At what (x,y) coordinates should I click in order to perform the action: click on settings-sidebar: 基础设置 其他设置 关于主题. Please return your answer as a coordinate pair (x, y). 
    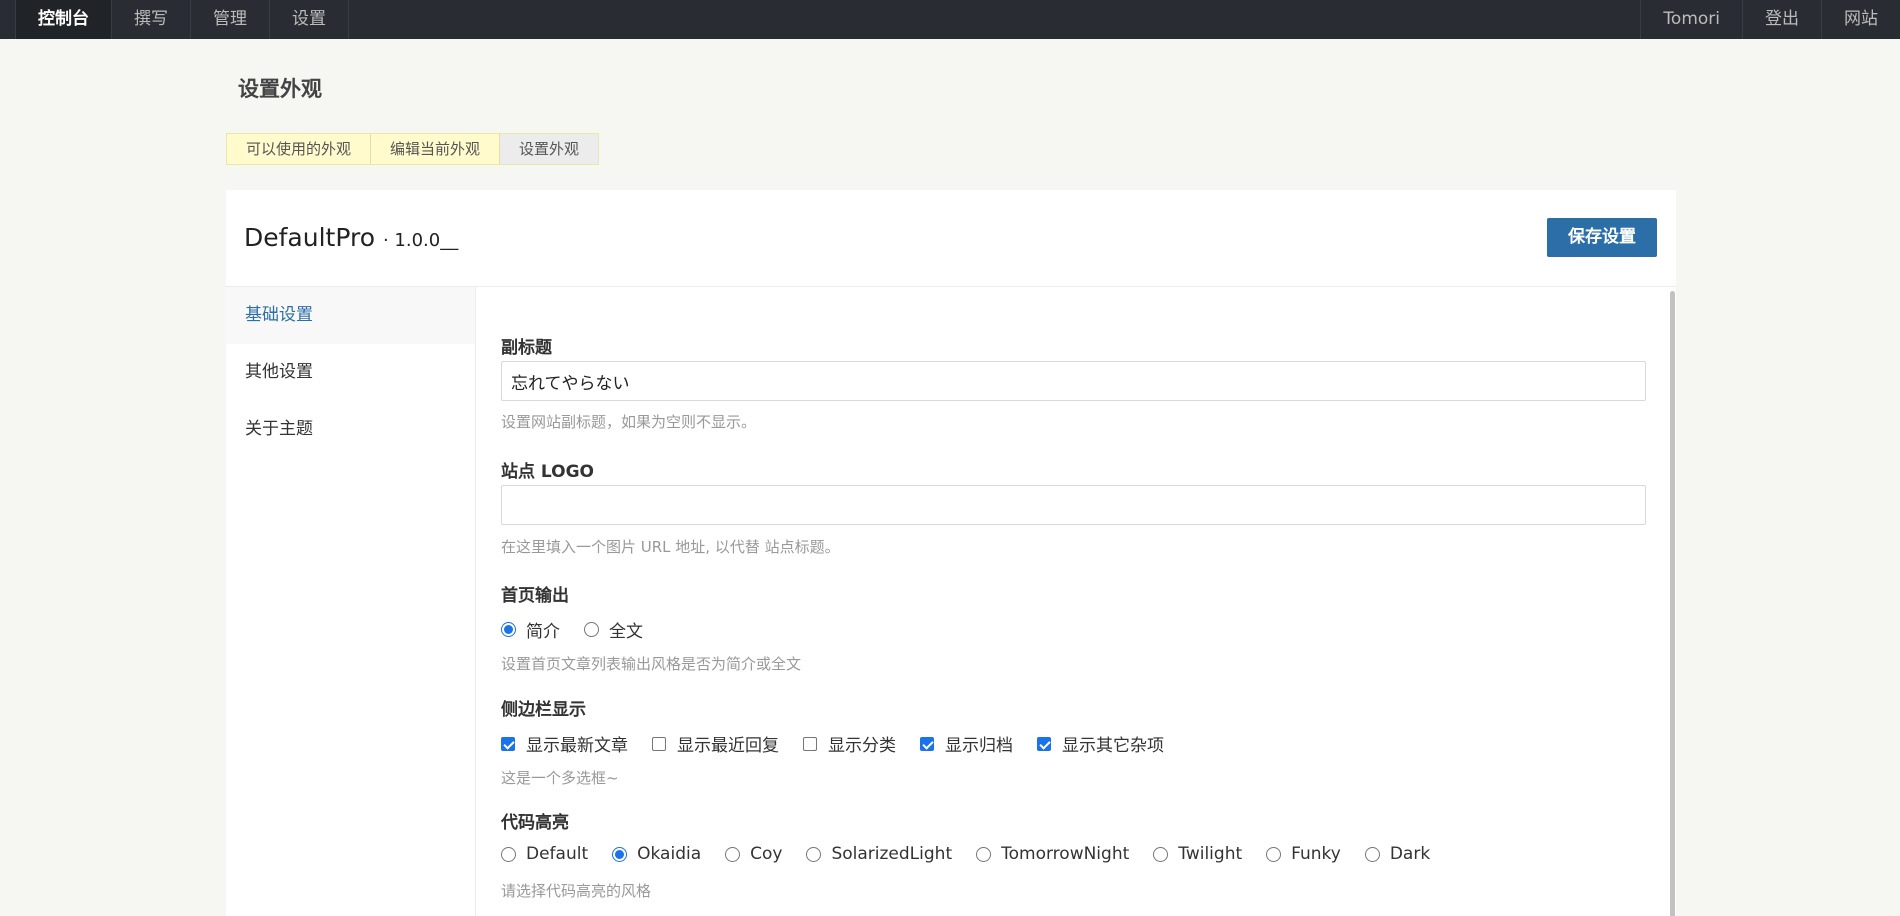
    Looking at the image, I should click on (351, 601).